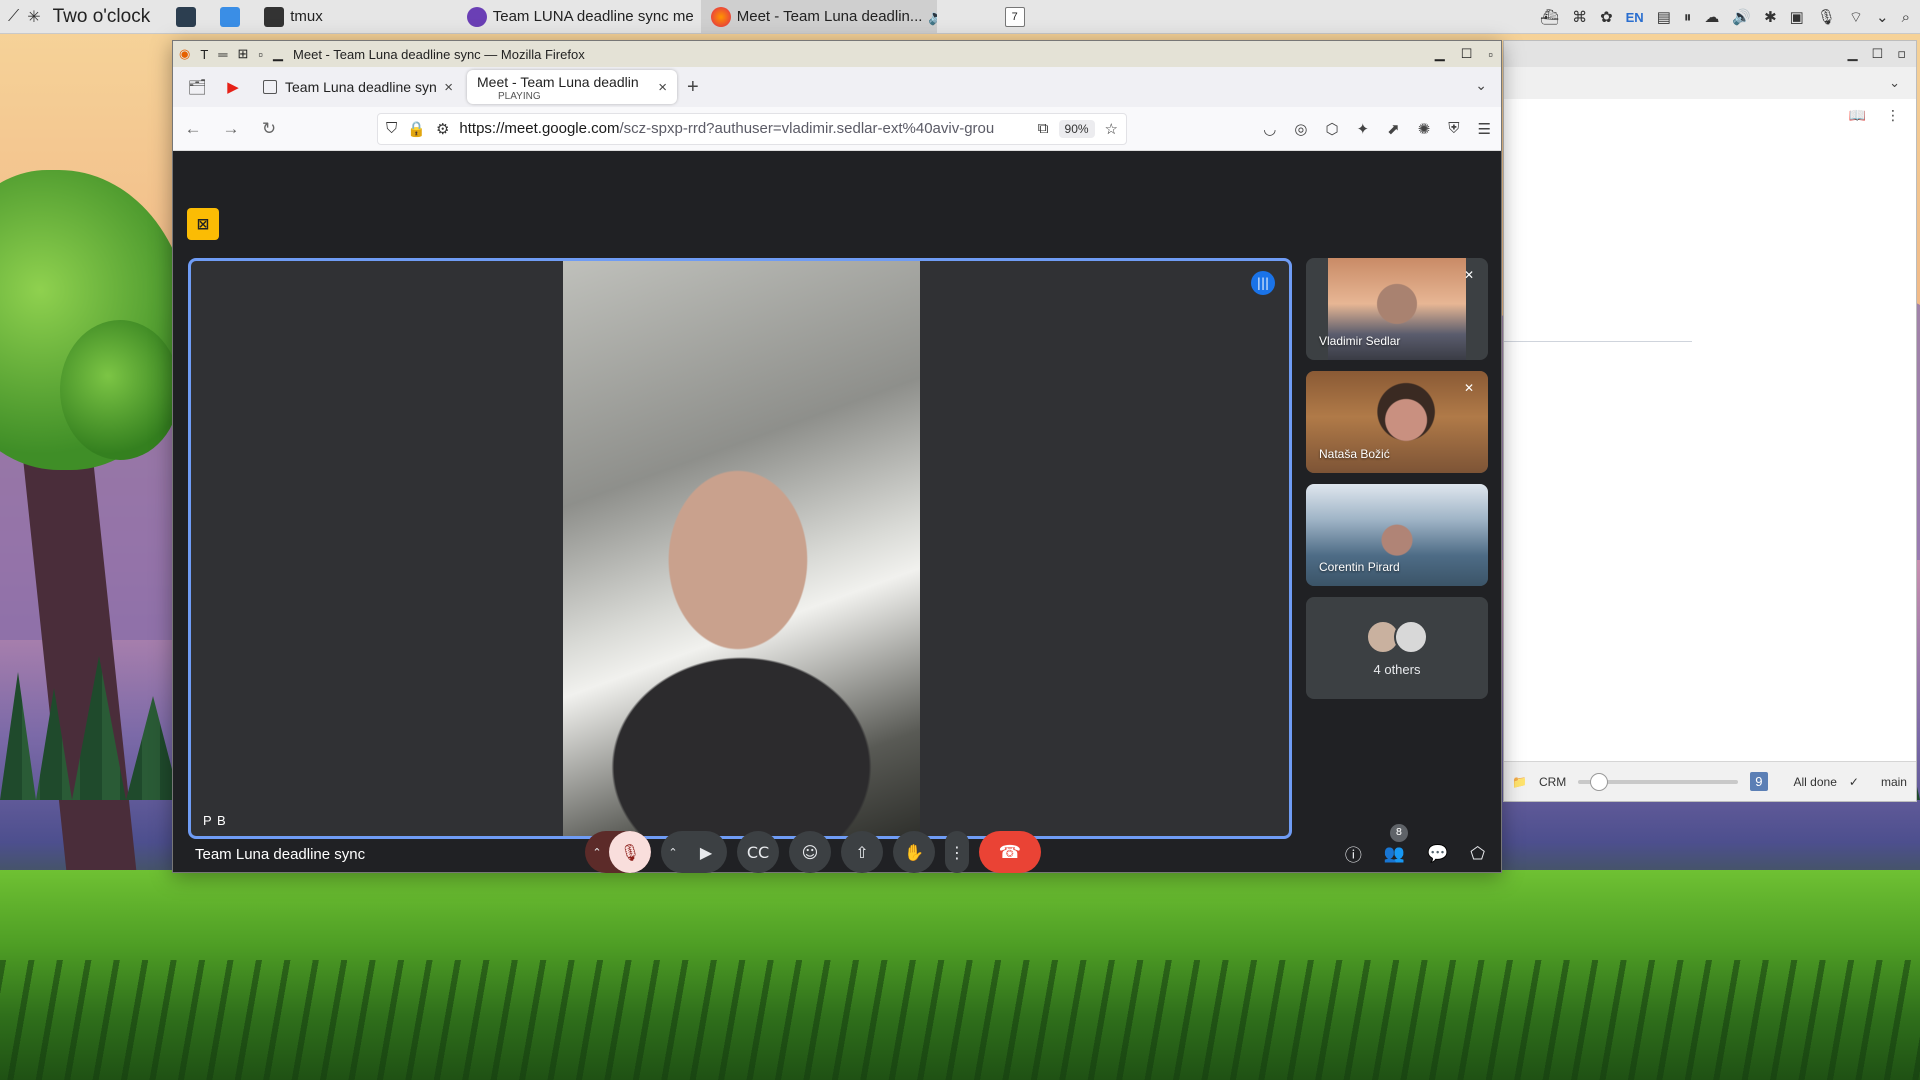 This screenshot has width=1920, height=1080. I want to click on branch-label: main, so click(1894, 782).